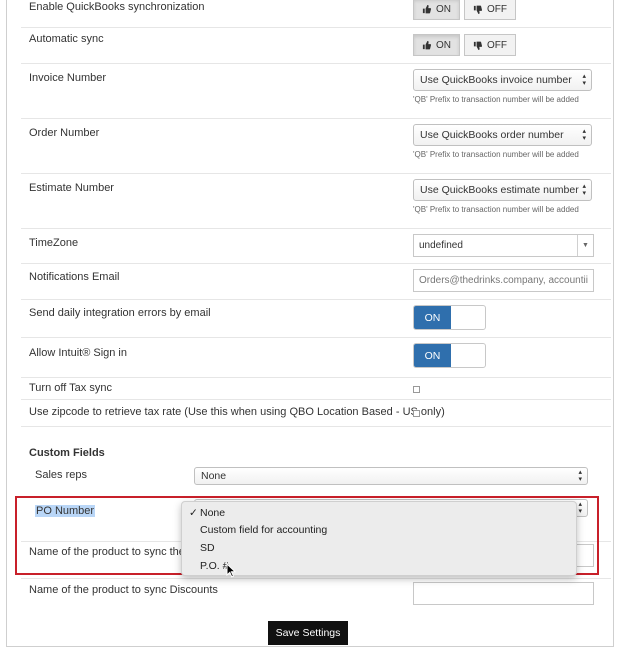 This screenshot has height=658, width=627. What do you see at coordinates (64, 133) in the screenshot?
I see `order-number-label: Order Number` at bounding box center [64, 133].